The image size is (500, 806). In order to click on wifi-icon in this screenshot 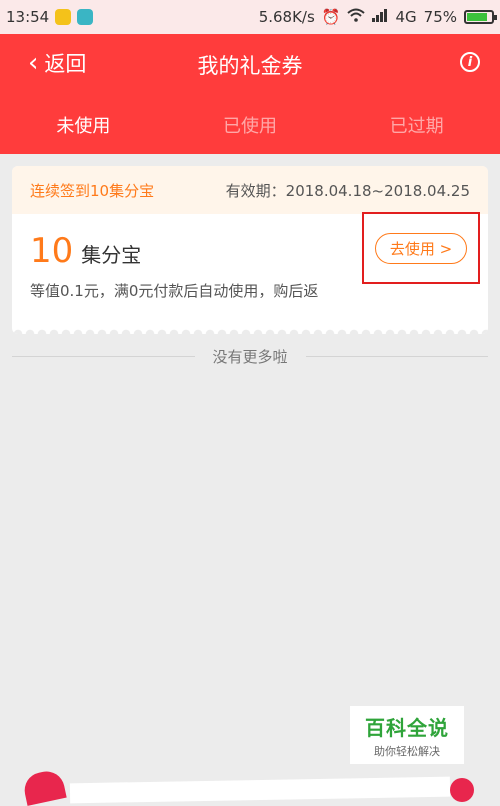, I will do `click(356, 17)`.